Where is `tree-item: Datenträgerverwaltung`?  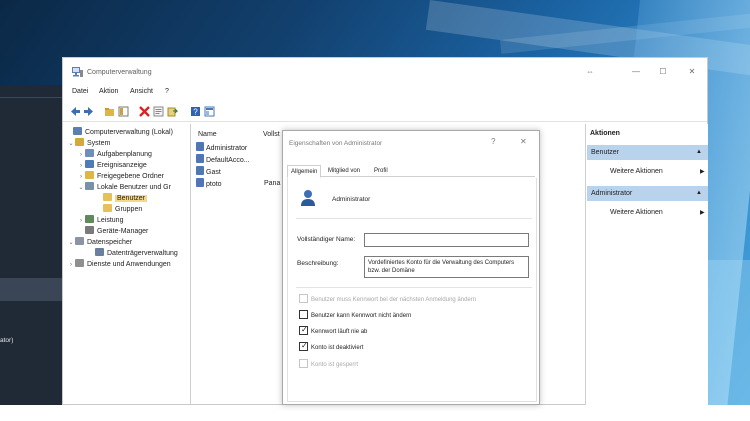
tree-item: Datenträgerverwaltung is located at coordinates (132, 253).